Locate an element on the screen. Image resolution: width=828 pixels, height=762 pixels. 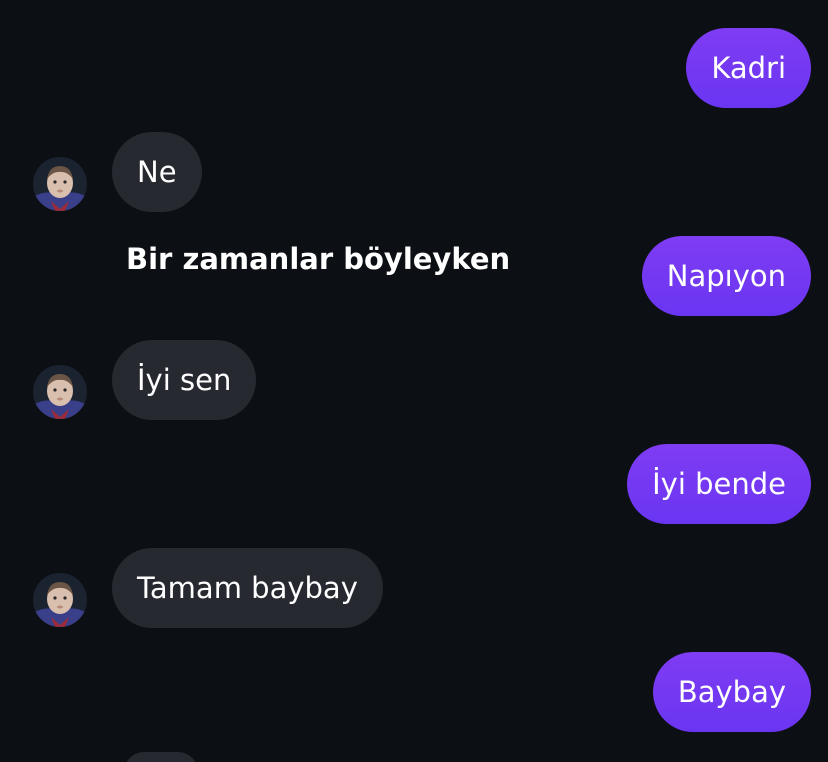
message-text: Kadri is located at coordinates (748, 67).